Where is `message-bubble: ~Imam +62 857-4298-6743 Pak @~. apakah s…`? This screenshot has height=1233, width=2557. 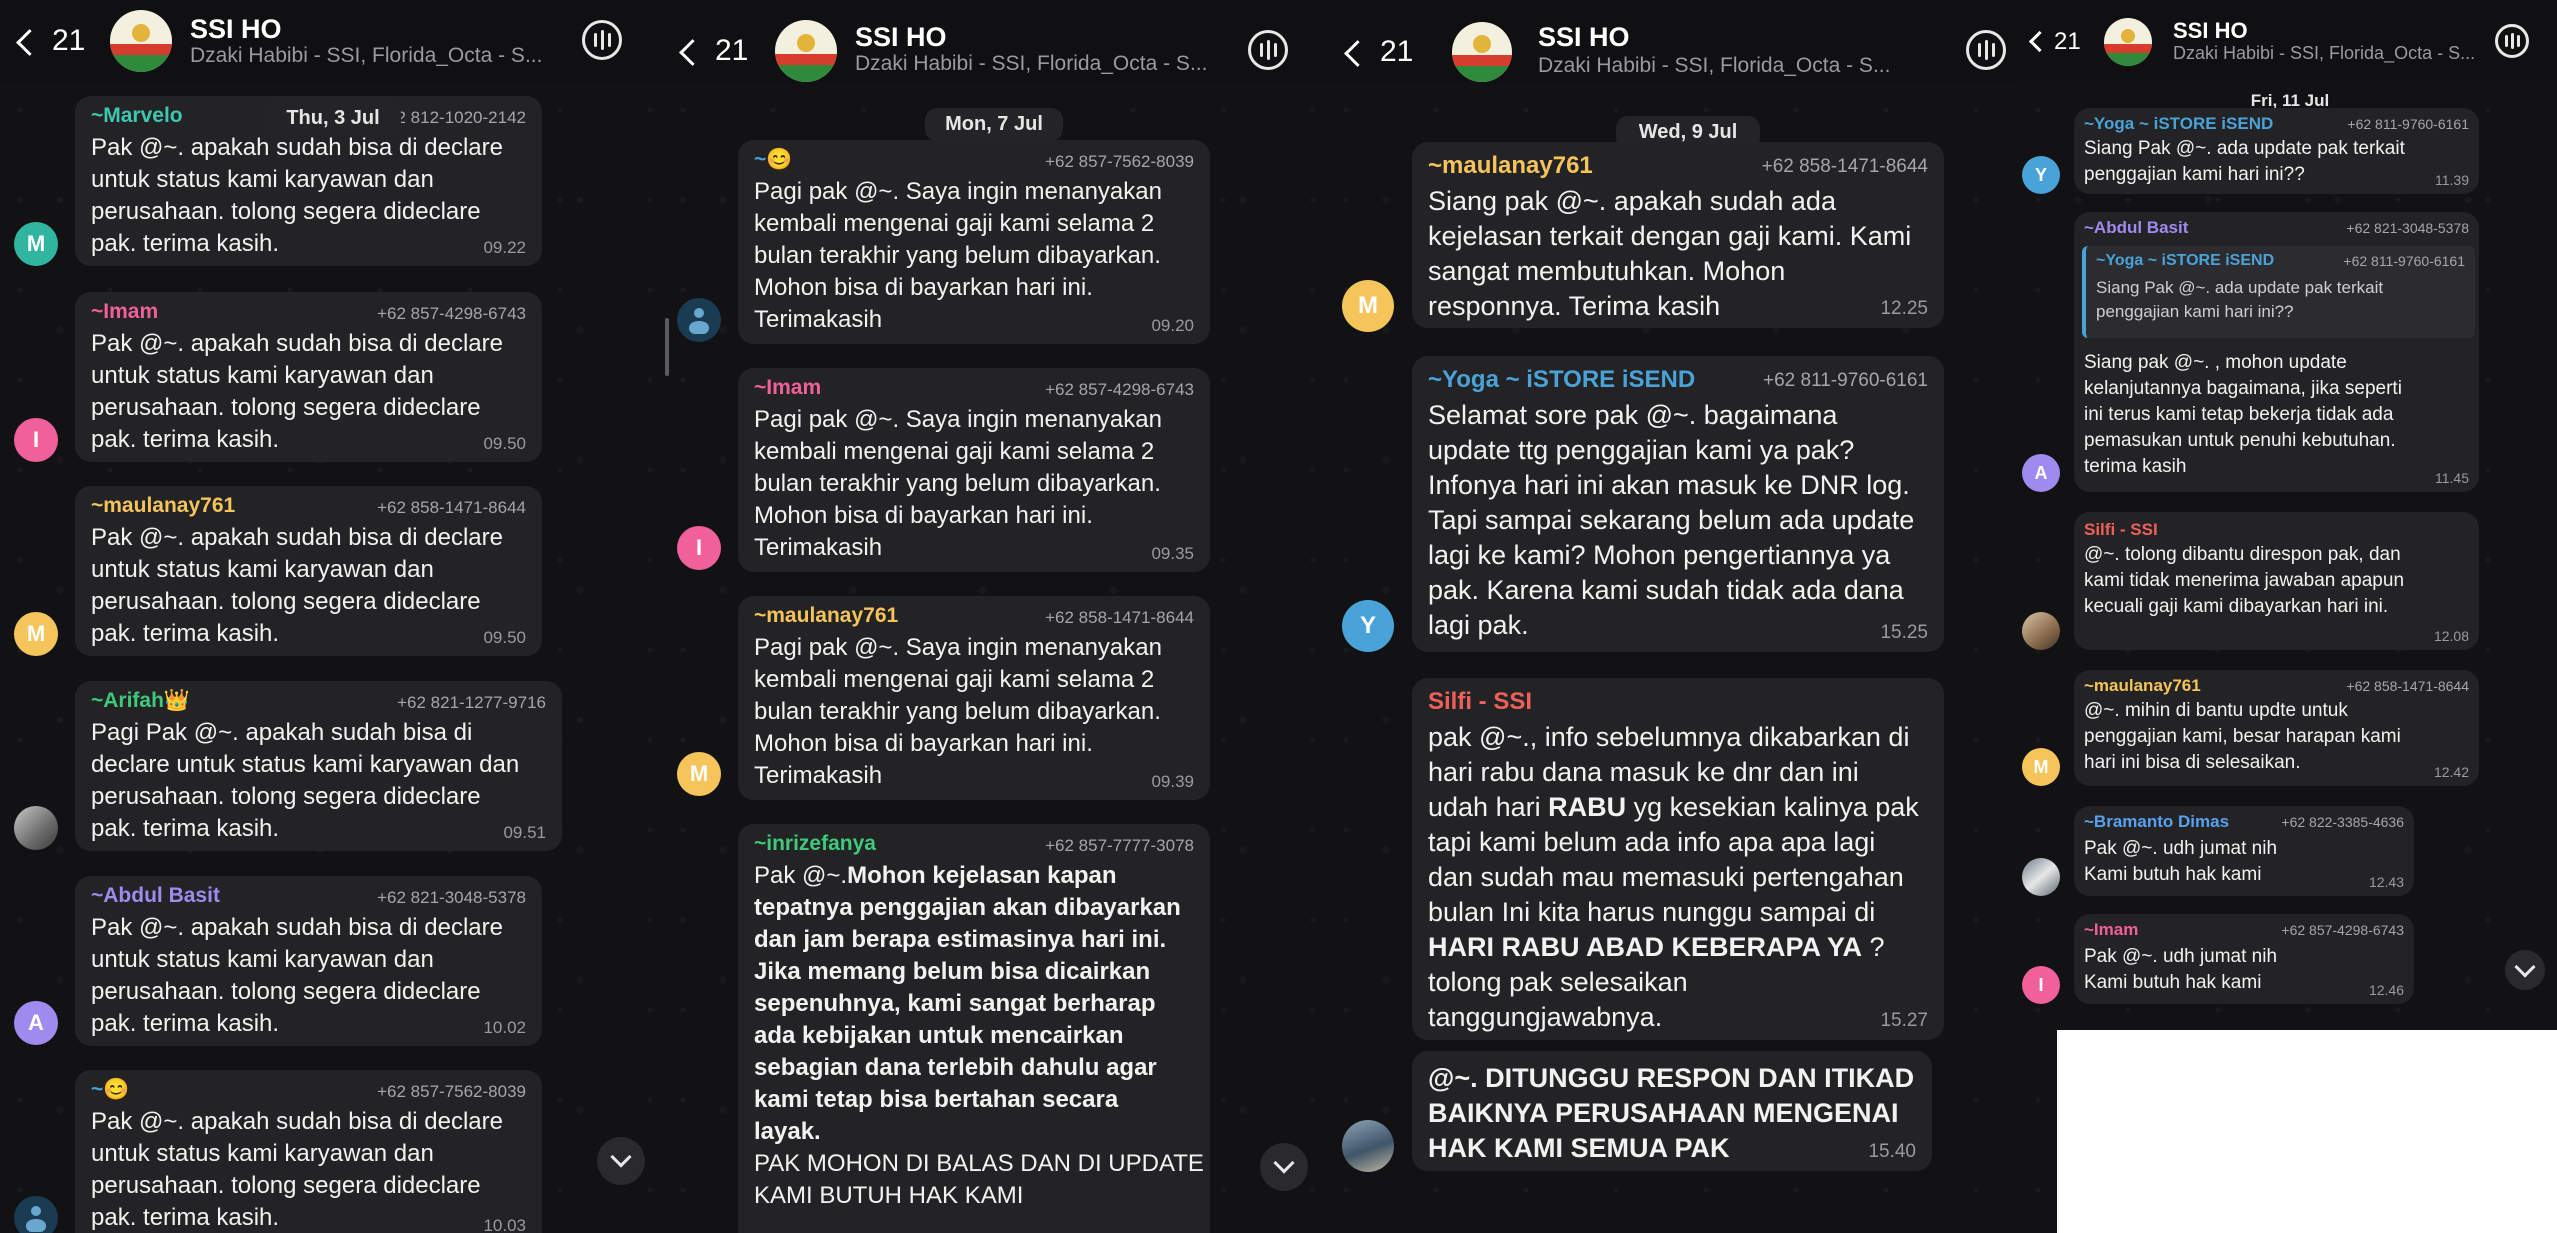 message-bubble: ~Imam +62 857-4298-6743 Pak @~. apakah s… is located at coordinates (308, 377).